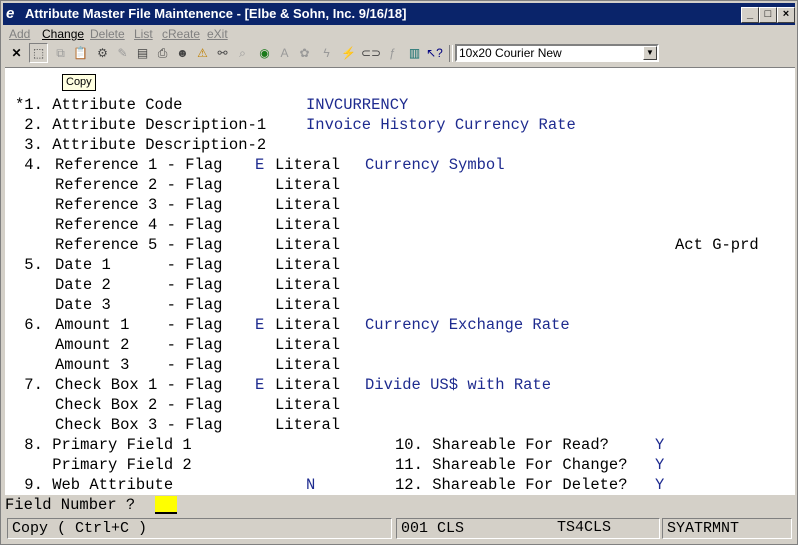 This screenshot has width=798, height=545. I want to click on field-label: Reference 5 - Flag, so click(139, 245).